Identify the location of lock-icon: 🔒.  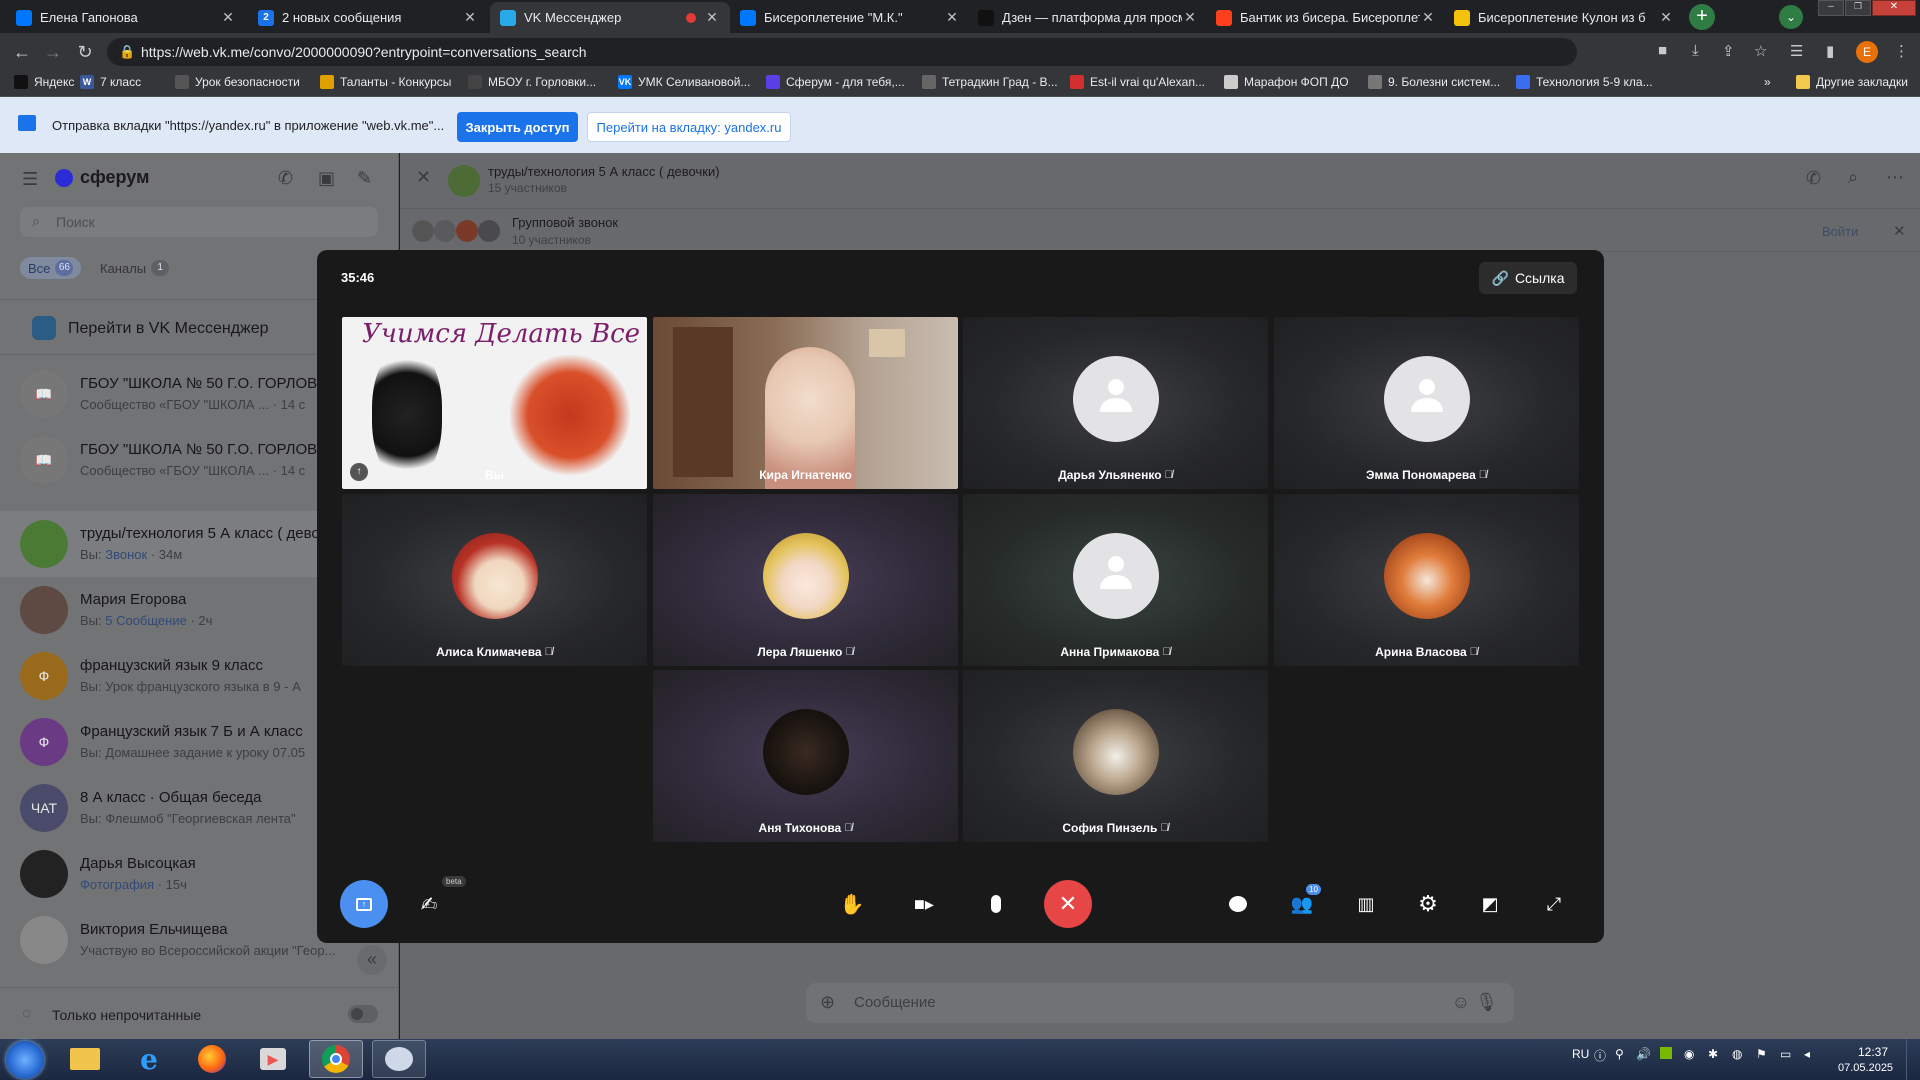
(127, 52).